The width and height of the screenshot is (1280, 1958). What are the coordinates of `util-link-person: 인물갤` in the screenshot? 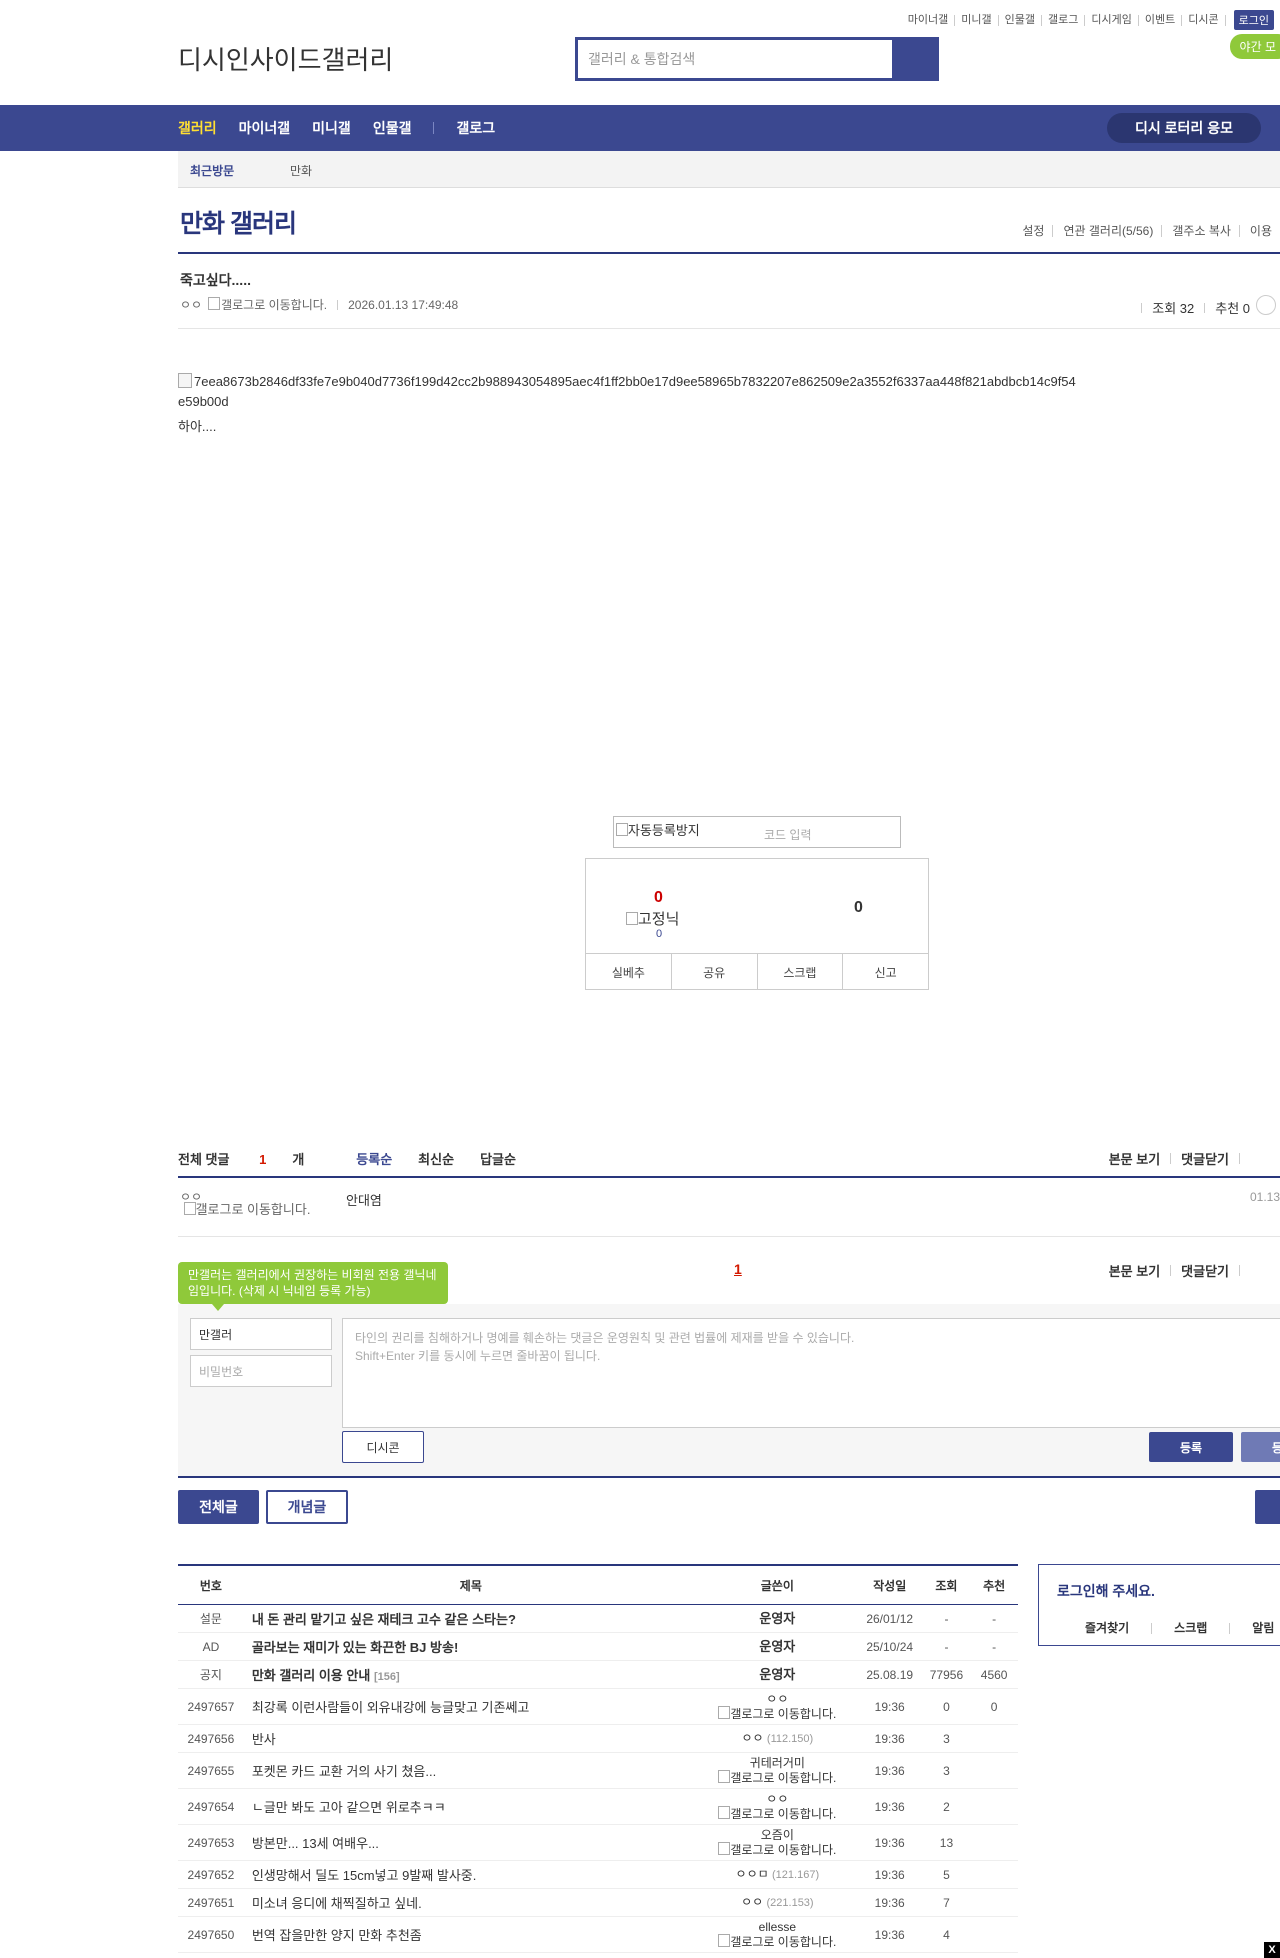 It's located at (1021, 20).